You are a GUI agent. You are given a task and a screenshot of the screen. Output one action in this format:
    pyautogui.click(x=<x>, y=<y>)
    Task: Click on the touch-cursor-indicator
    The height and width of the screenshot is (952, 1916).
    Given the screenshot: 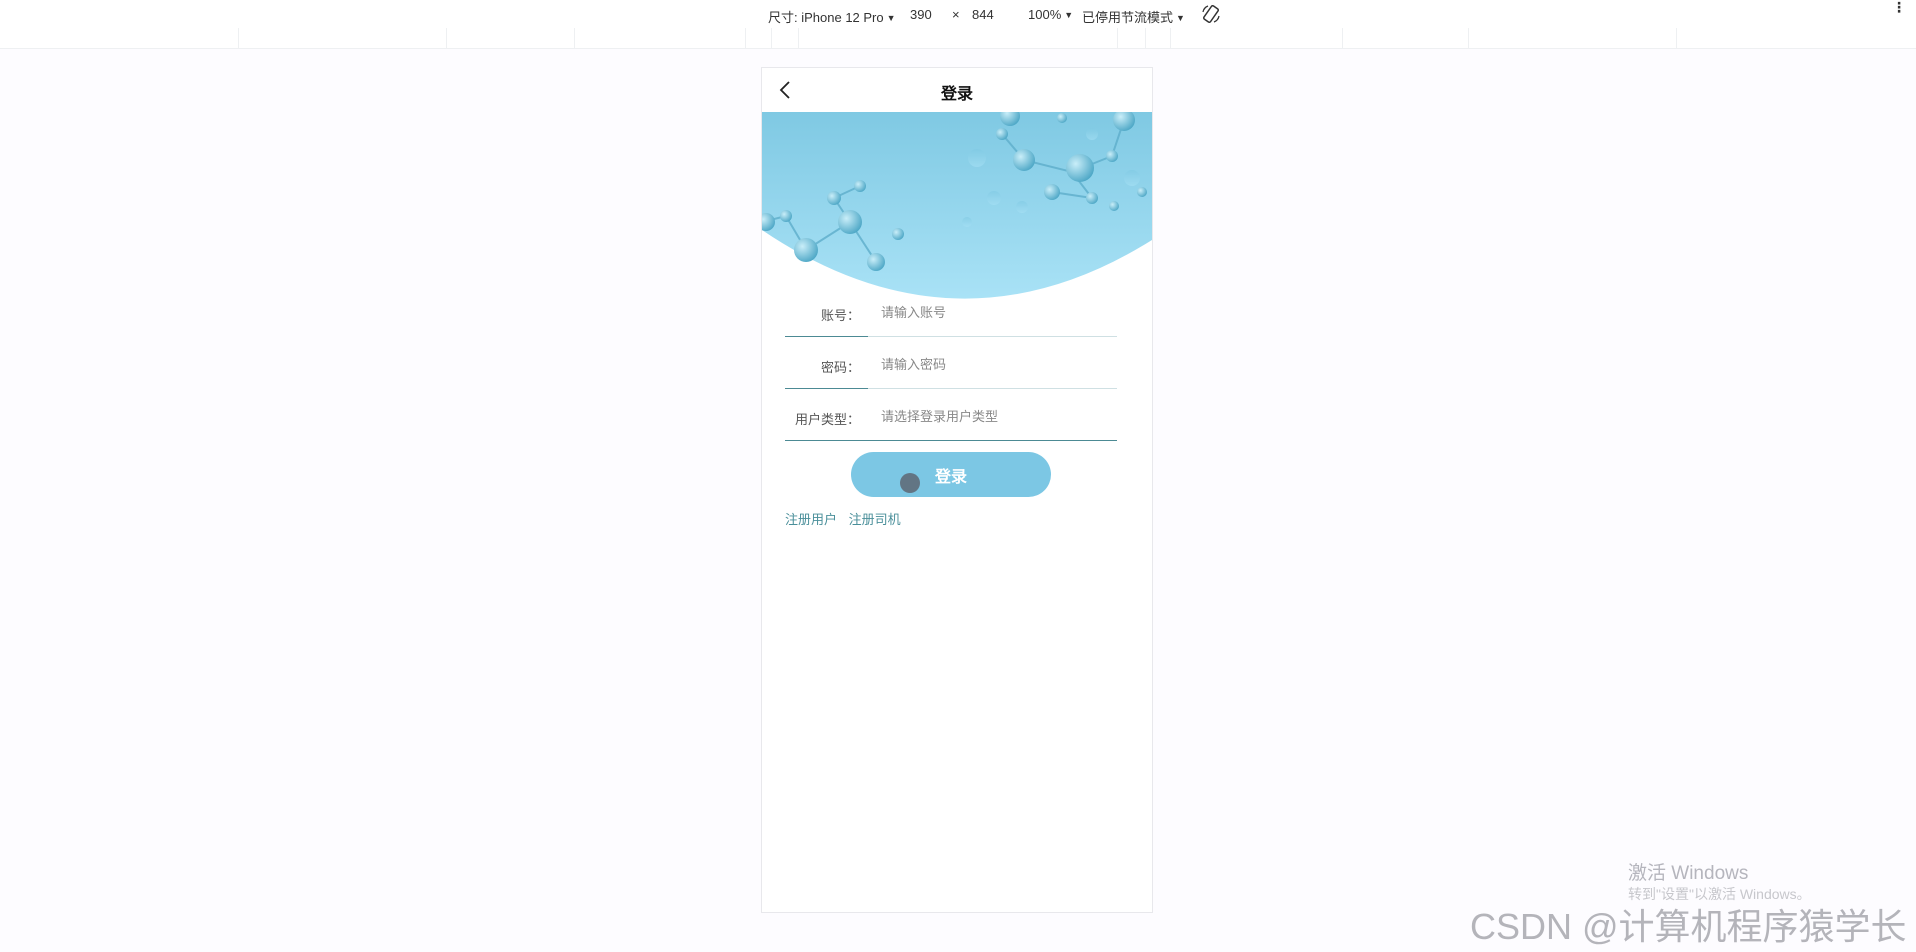 What is the action you would take?
    pyautogui.click(x=910, y=483)
    